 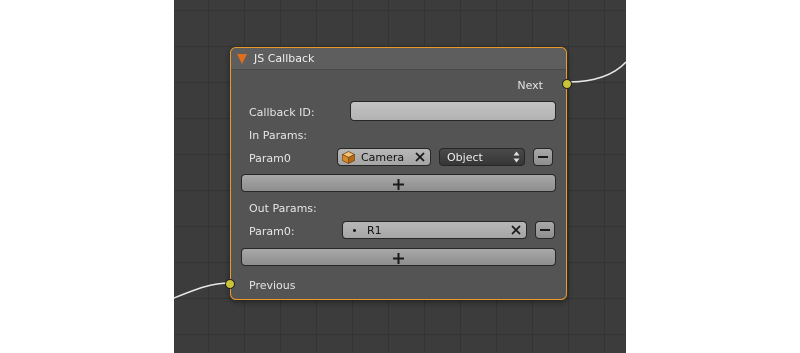 I want to click on out-param0-value: R1, so click(x=374, y=230).